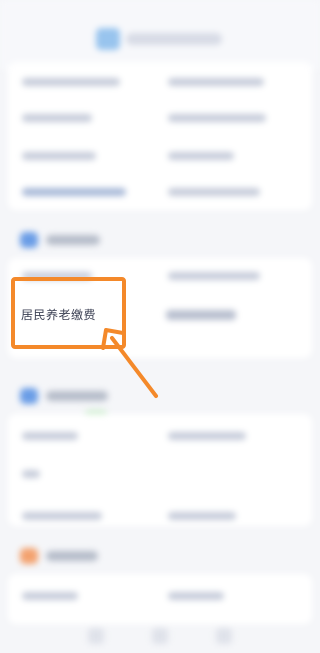  Describe the element at coordinates (68, 313) in the screenshot. I see `highlight-box` at that location.